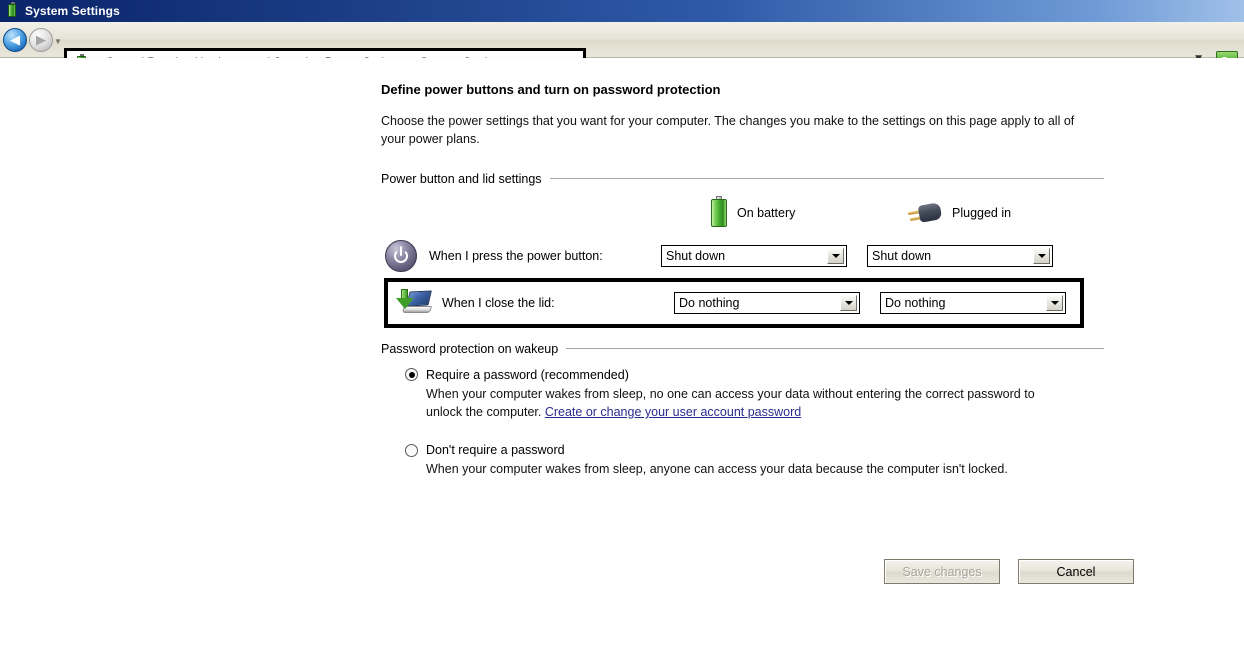 The width and height of the screenshot is (1244, 646). What do you see at coordinates (960, 255) in the screenshot?
I see `combobox-power-button-plugged-in: Shut down` at bounding box center [960, 255].